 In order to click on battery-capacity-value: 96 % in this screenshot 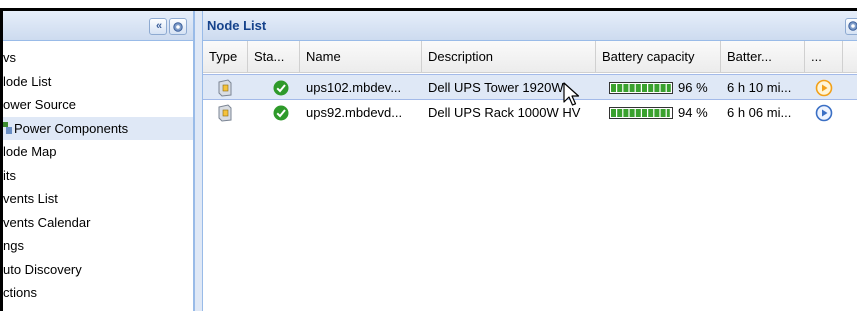, I will do `click(693, 87)`.